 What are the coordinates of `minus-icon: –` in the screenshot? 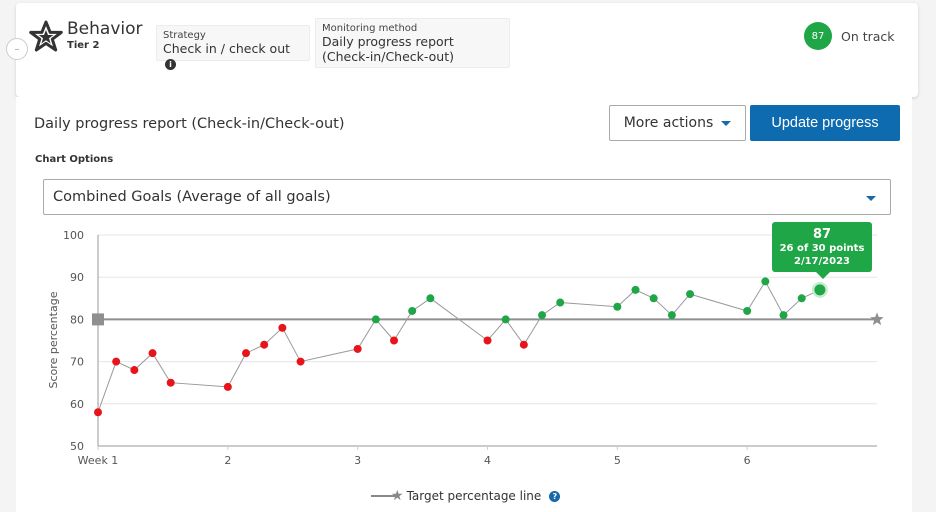 It's located at (17, 49).